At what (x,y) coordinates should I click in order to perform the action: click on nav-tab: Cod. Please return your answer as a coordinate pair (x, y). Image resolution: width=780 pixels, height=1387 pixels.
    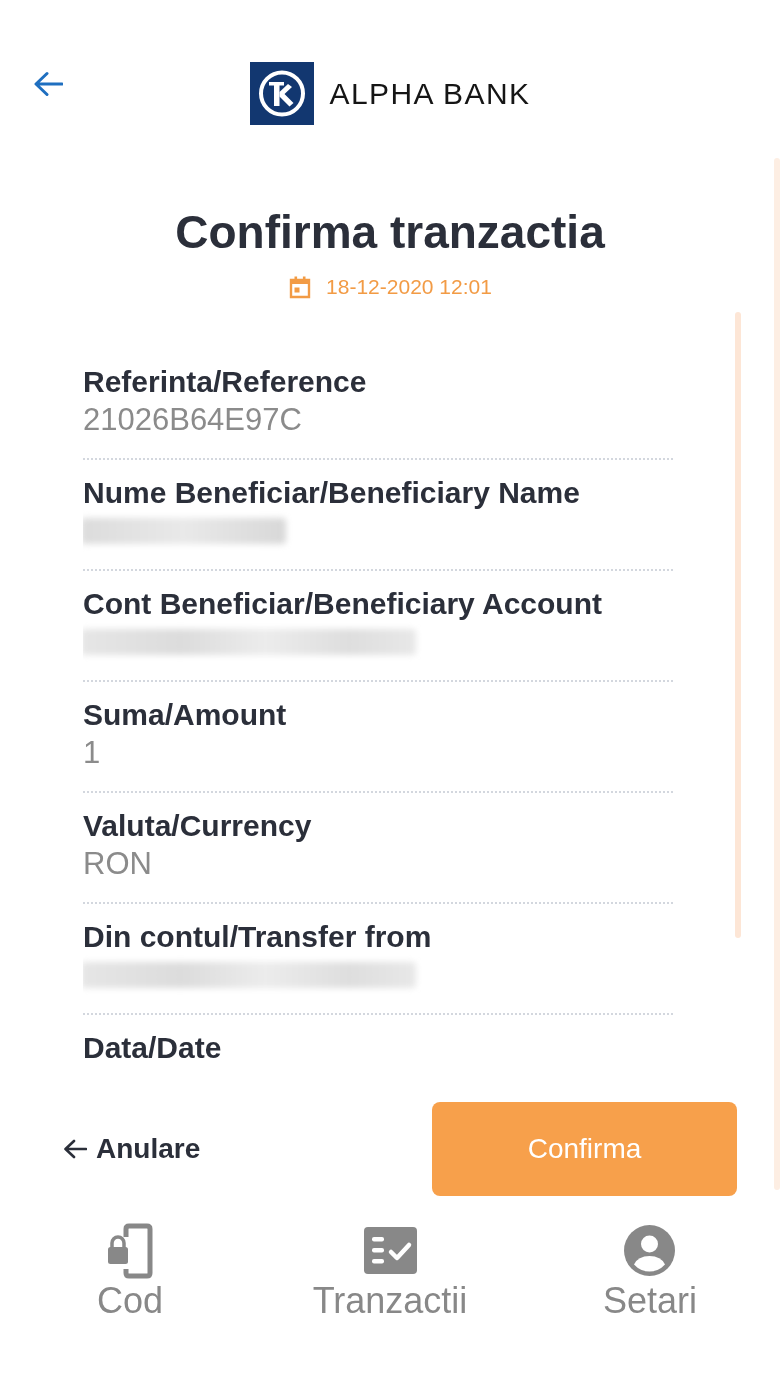
    Looking at the image, I should click on (129, 1272).